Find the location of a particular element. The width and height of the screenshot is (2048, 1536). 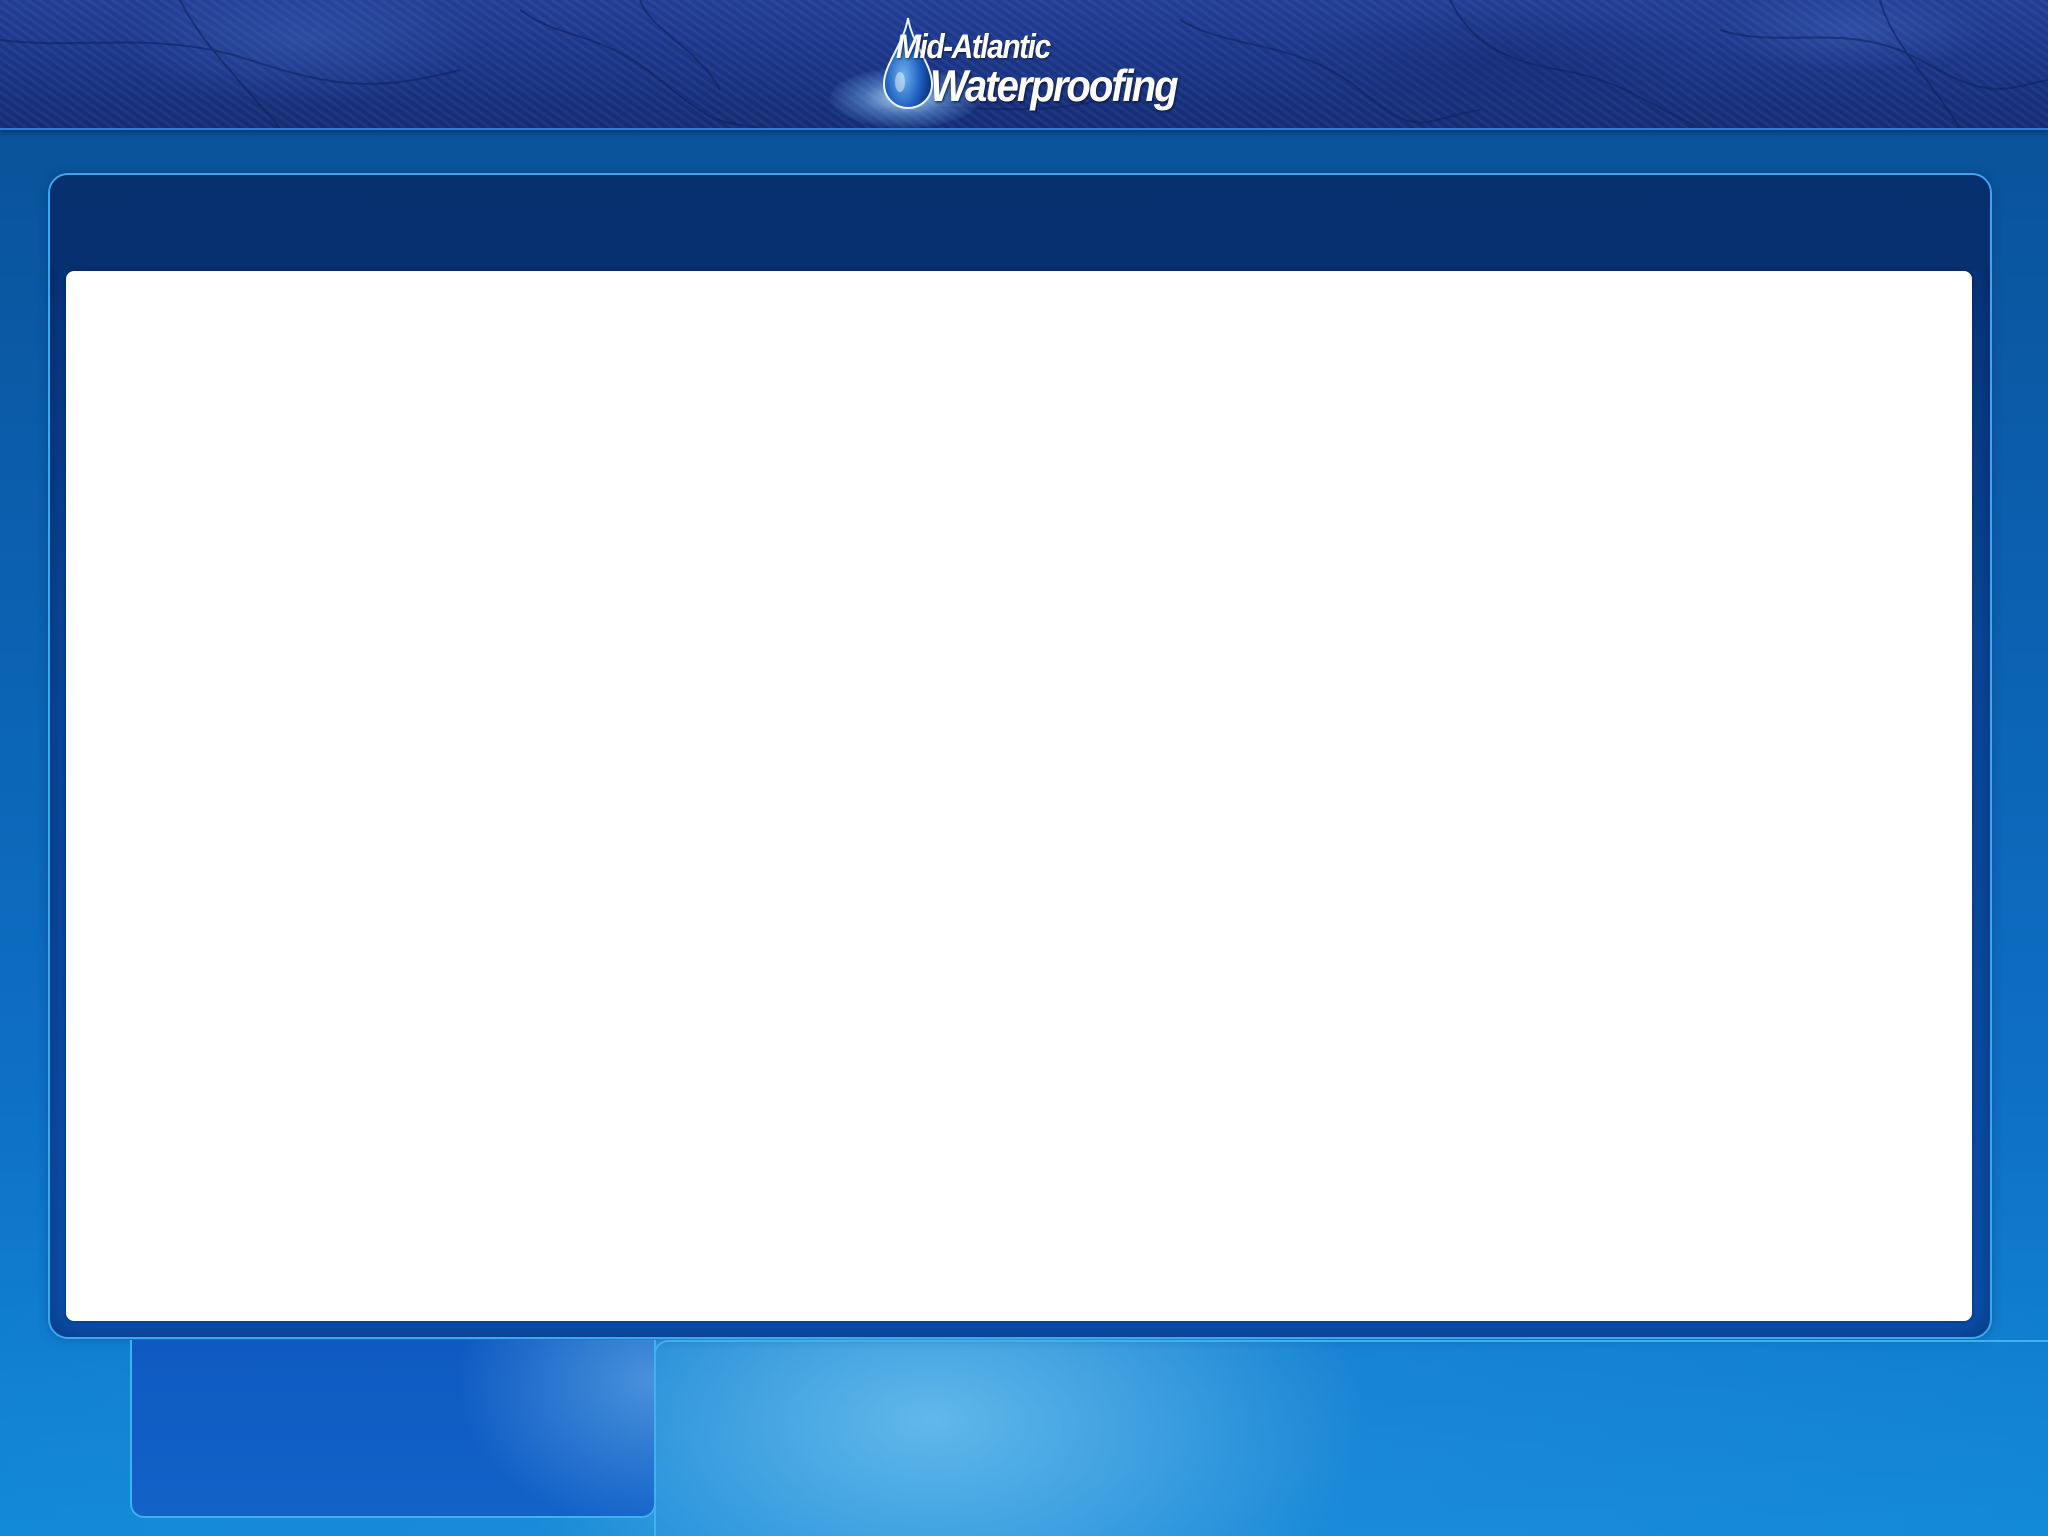

footer-right-panel is located at coordinates (1351, 1438).